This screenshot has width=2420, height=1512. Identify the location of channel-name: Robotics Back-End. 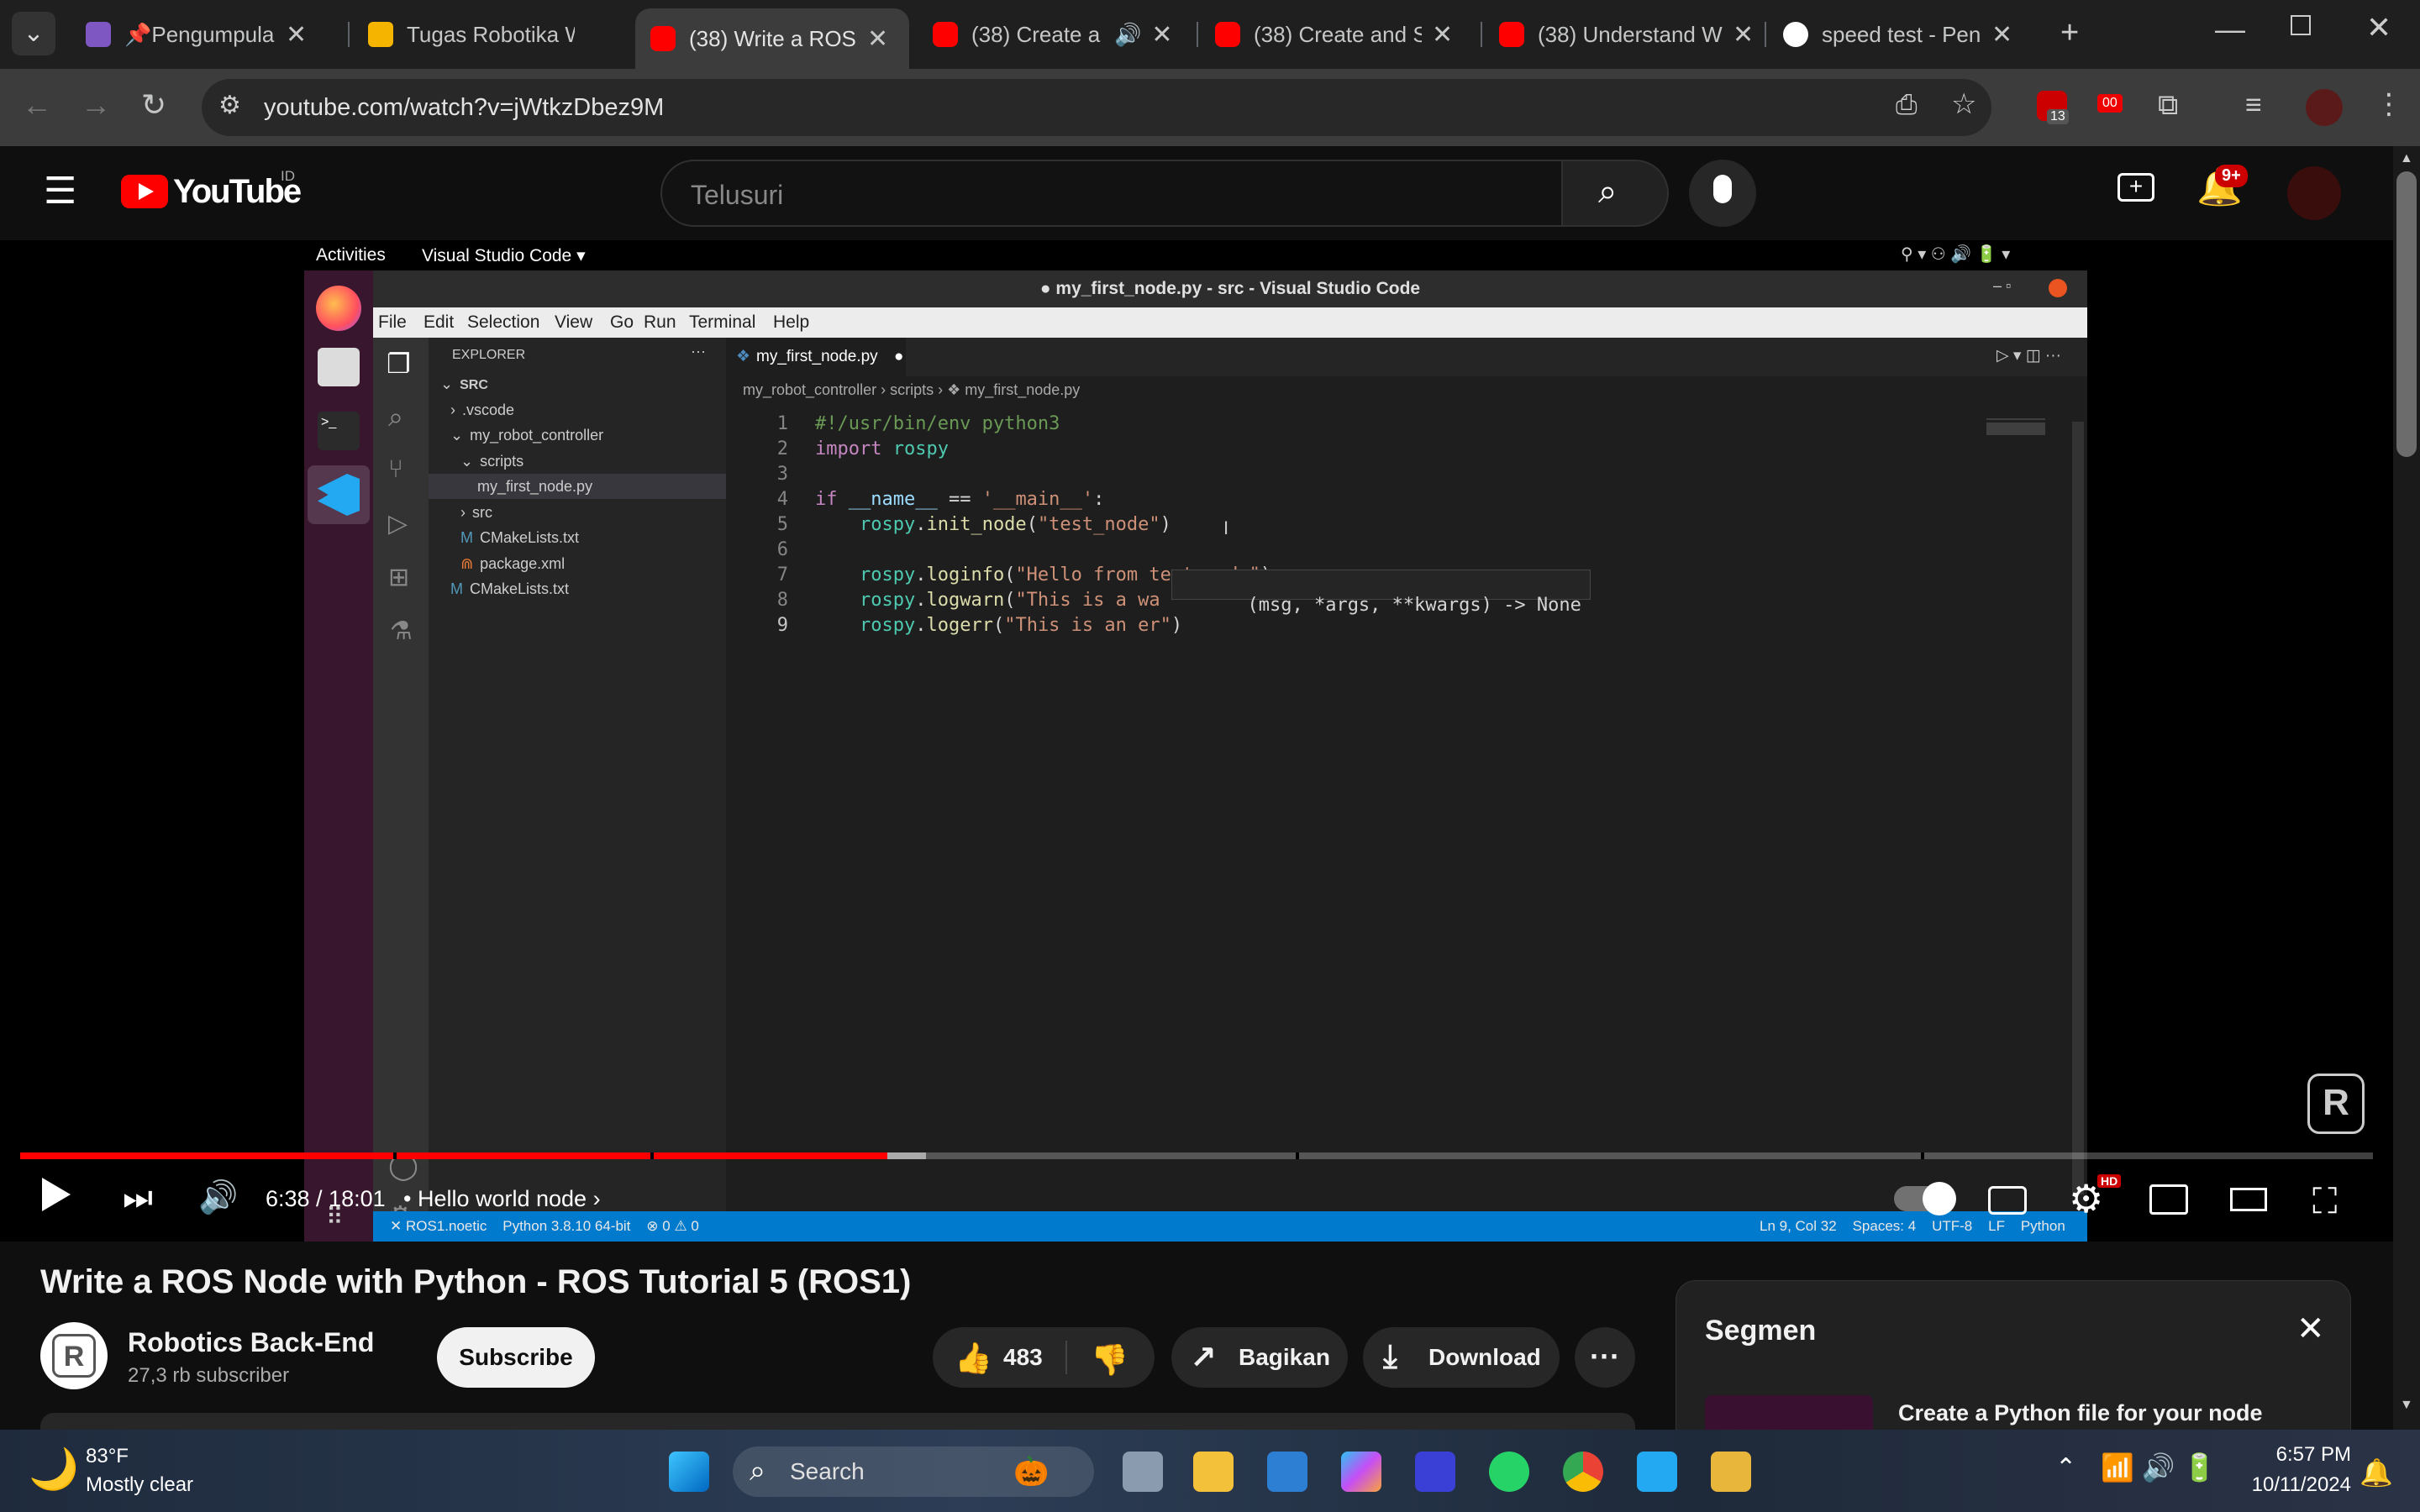
(251, 1342).